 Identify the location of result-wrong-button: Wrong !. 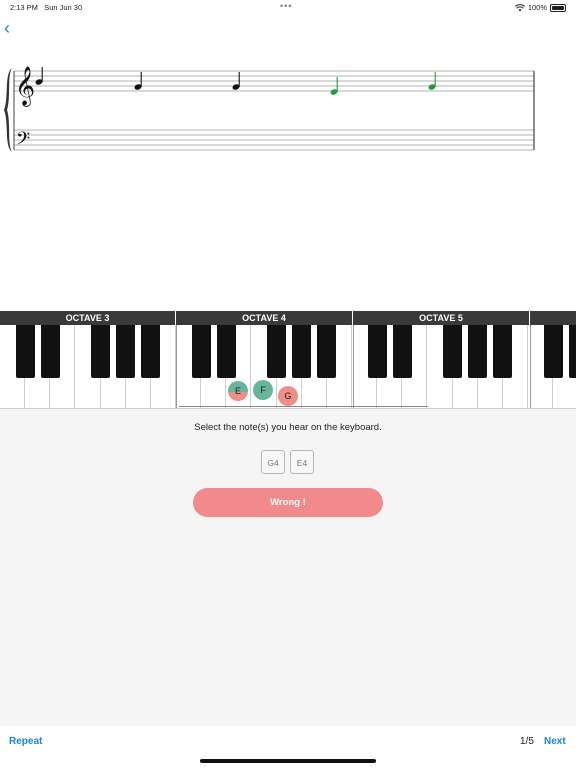
(288, 502).